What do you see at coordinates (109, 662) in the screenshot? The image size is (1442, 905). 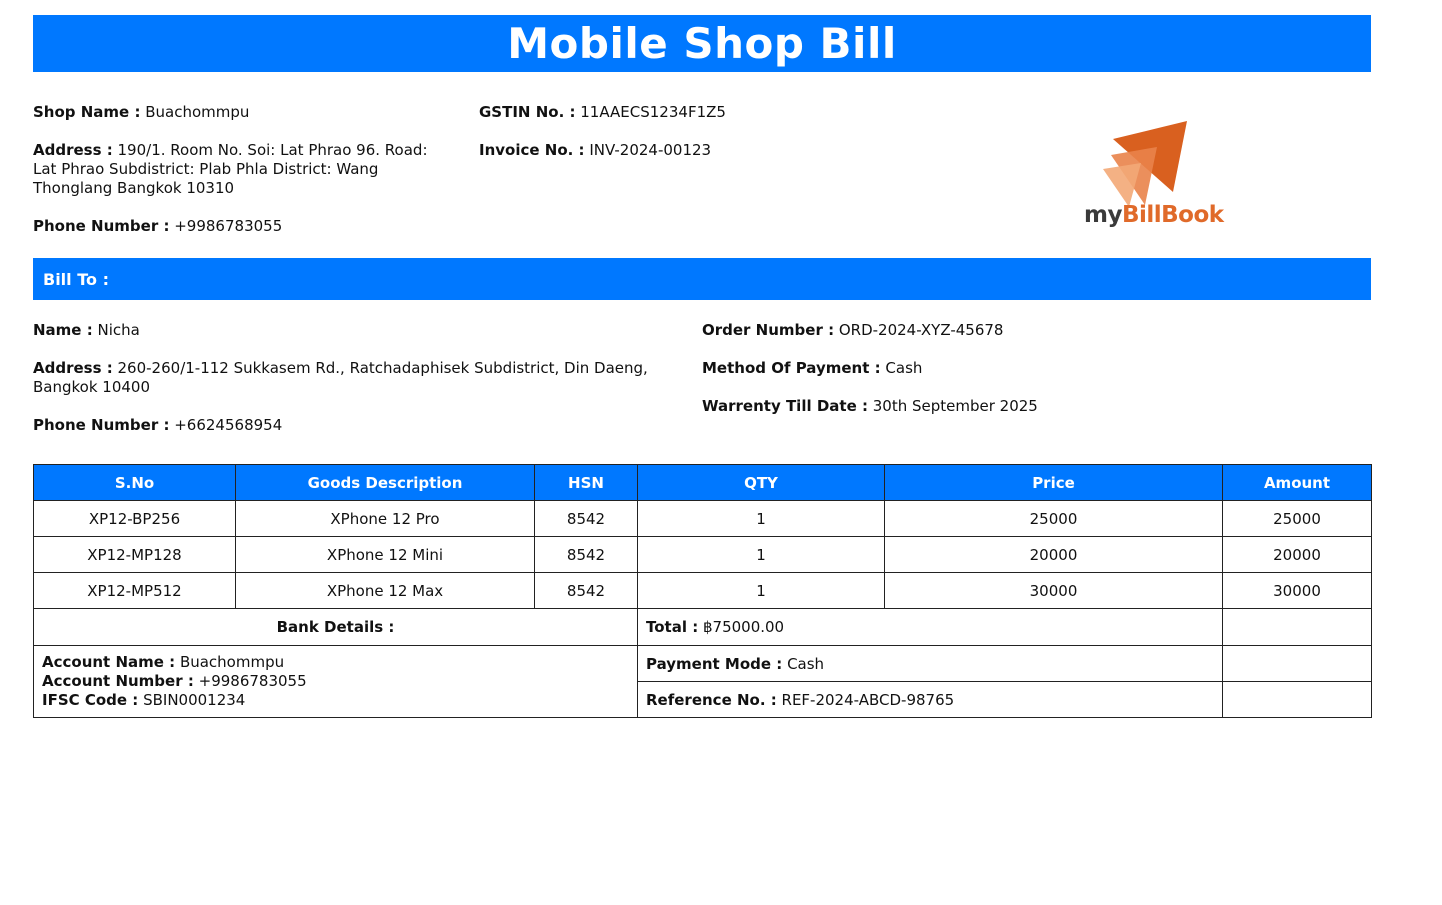 I see `account-name-label: Account Name :` at bounding box center [109, 662].